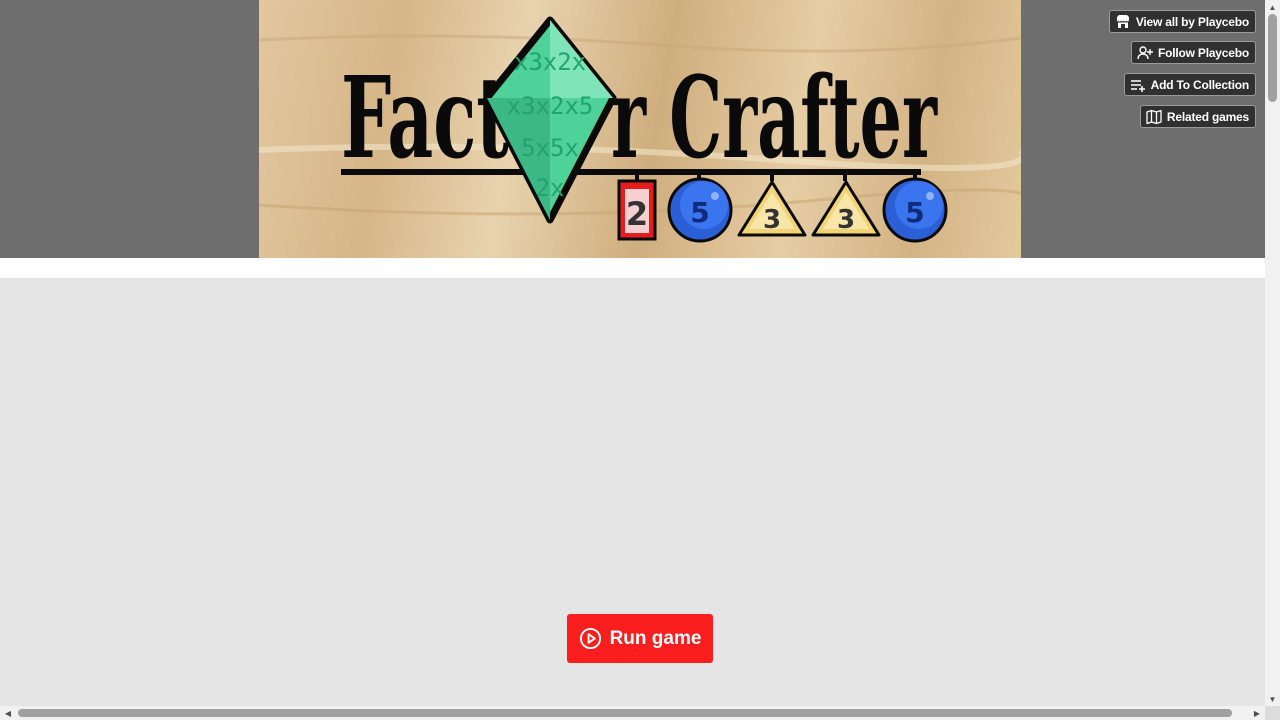  I want to click on follow-label: Follow Playcebo, so click(1203, 52).